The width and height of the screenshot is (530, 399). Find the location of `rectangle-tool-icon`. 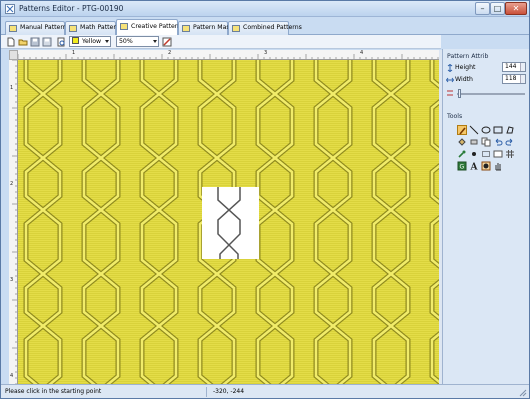

rectangle-tool-icon is located at coordinates (498, 130).